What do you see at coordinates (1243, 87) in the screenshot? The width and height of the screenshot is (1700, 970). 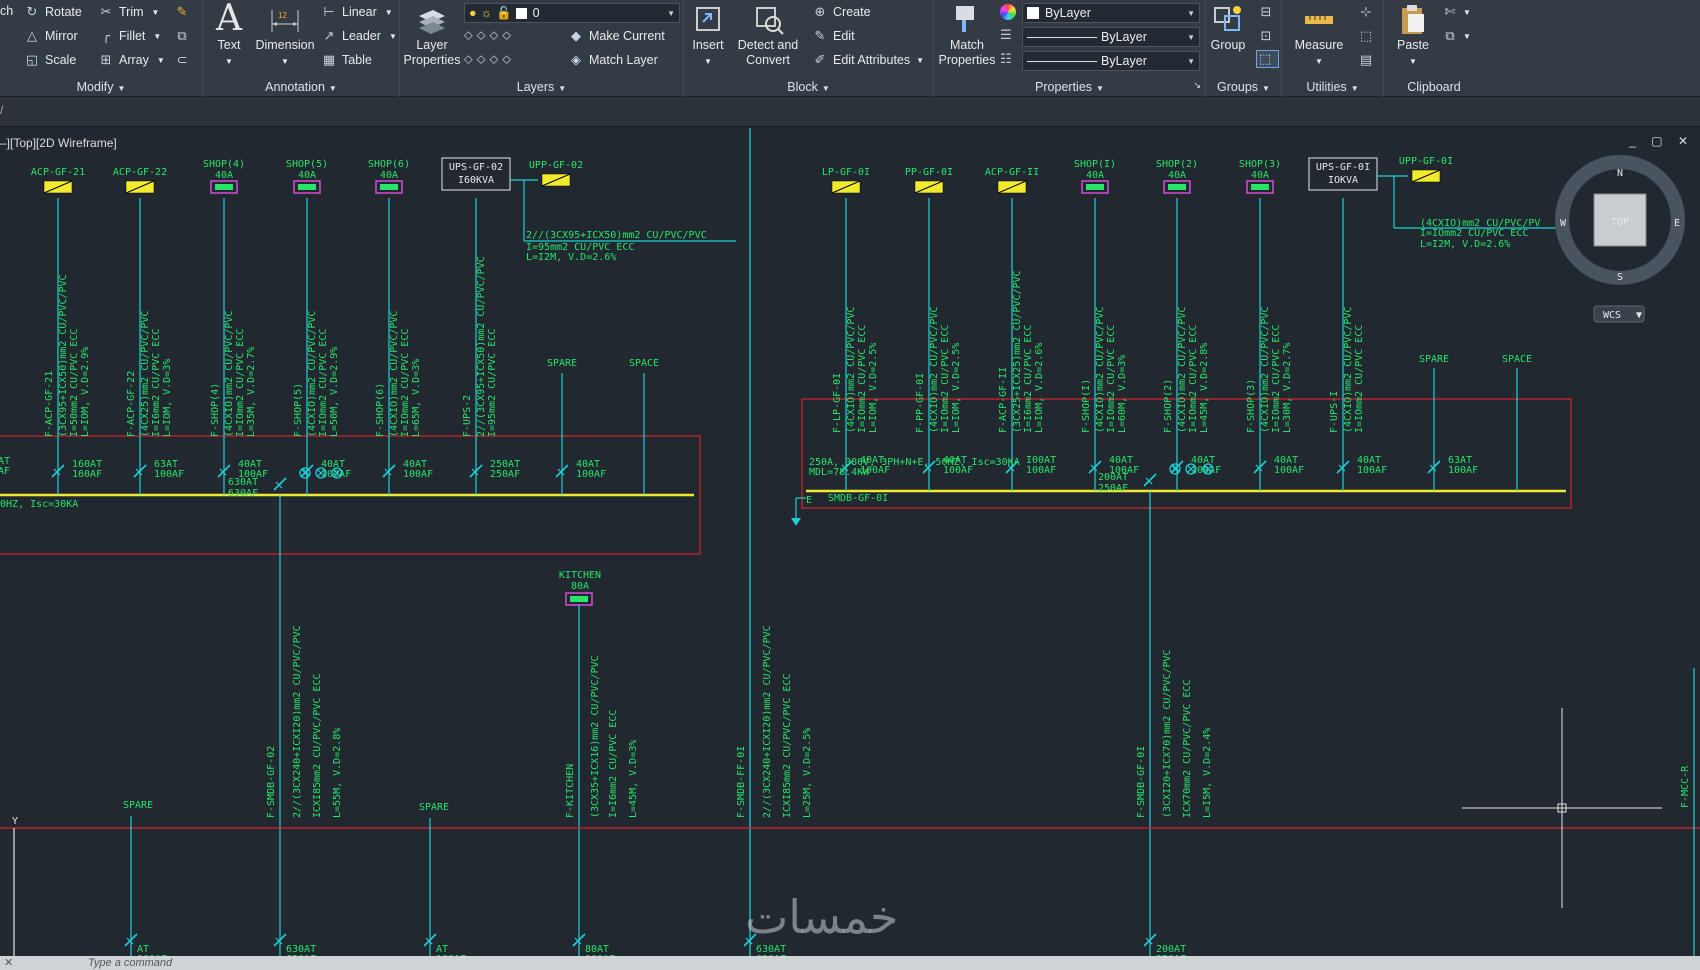 I see `groups-panel-title: Groups ▼` at bounding box center [1243, 87].